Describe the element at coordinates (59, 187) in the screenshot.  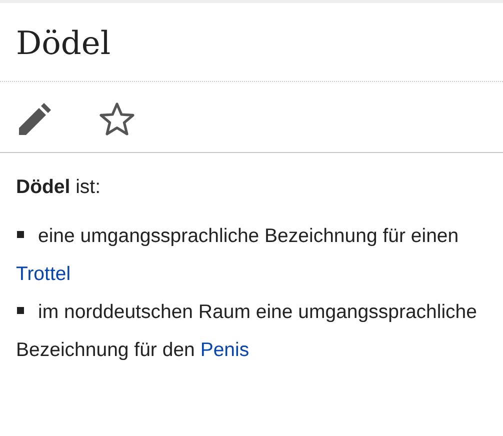
I see `intro-text: Dödel ist:` at that location.